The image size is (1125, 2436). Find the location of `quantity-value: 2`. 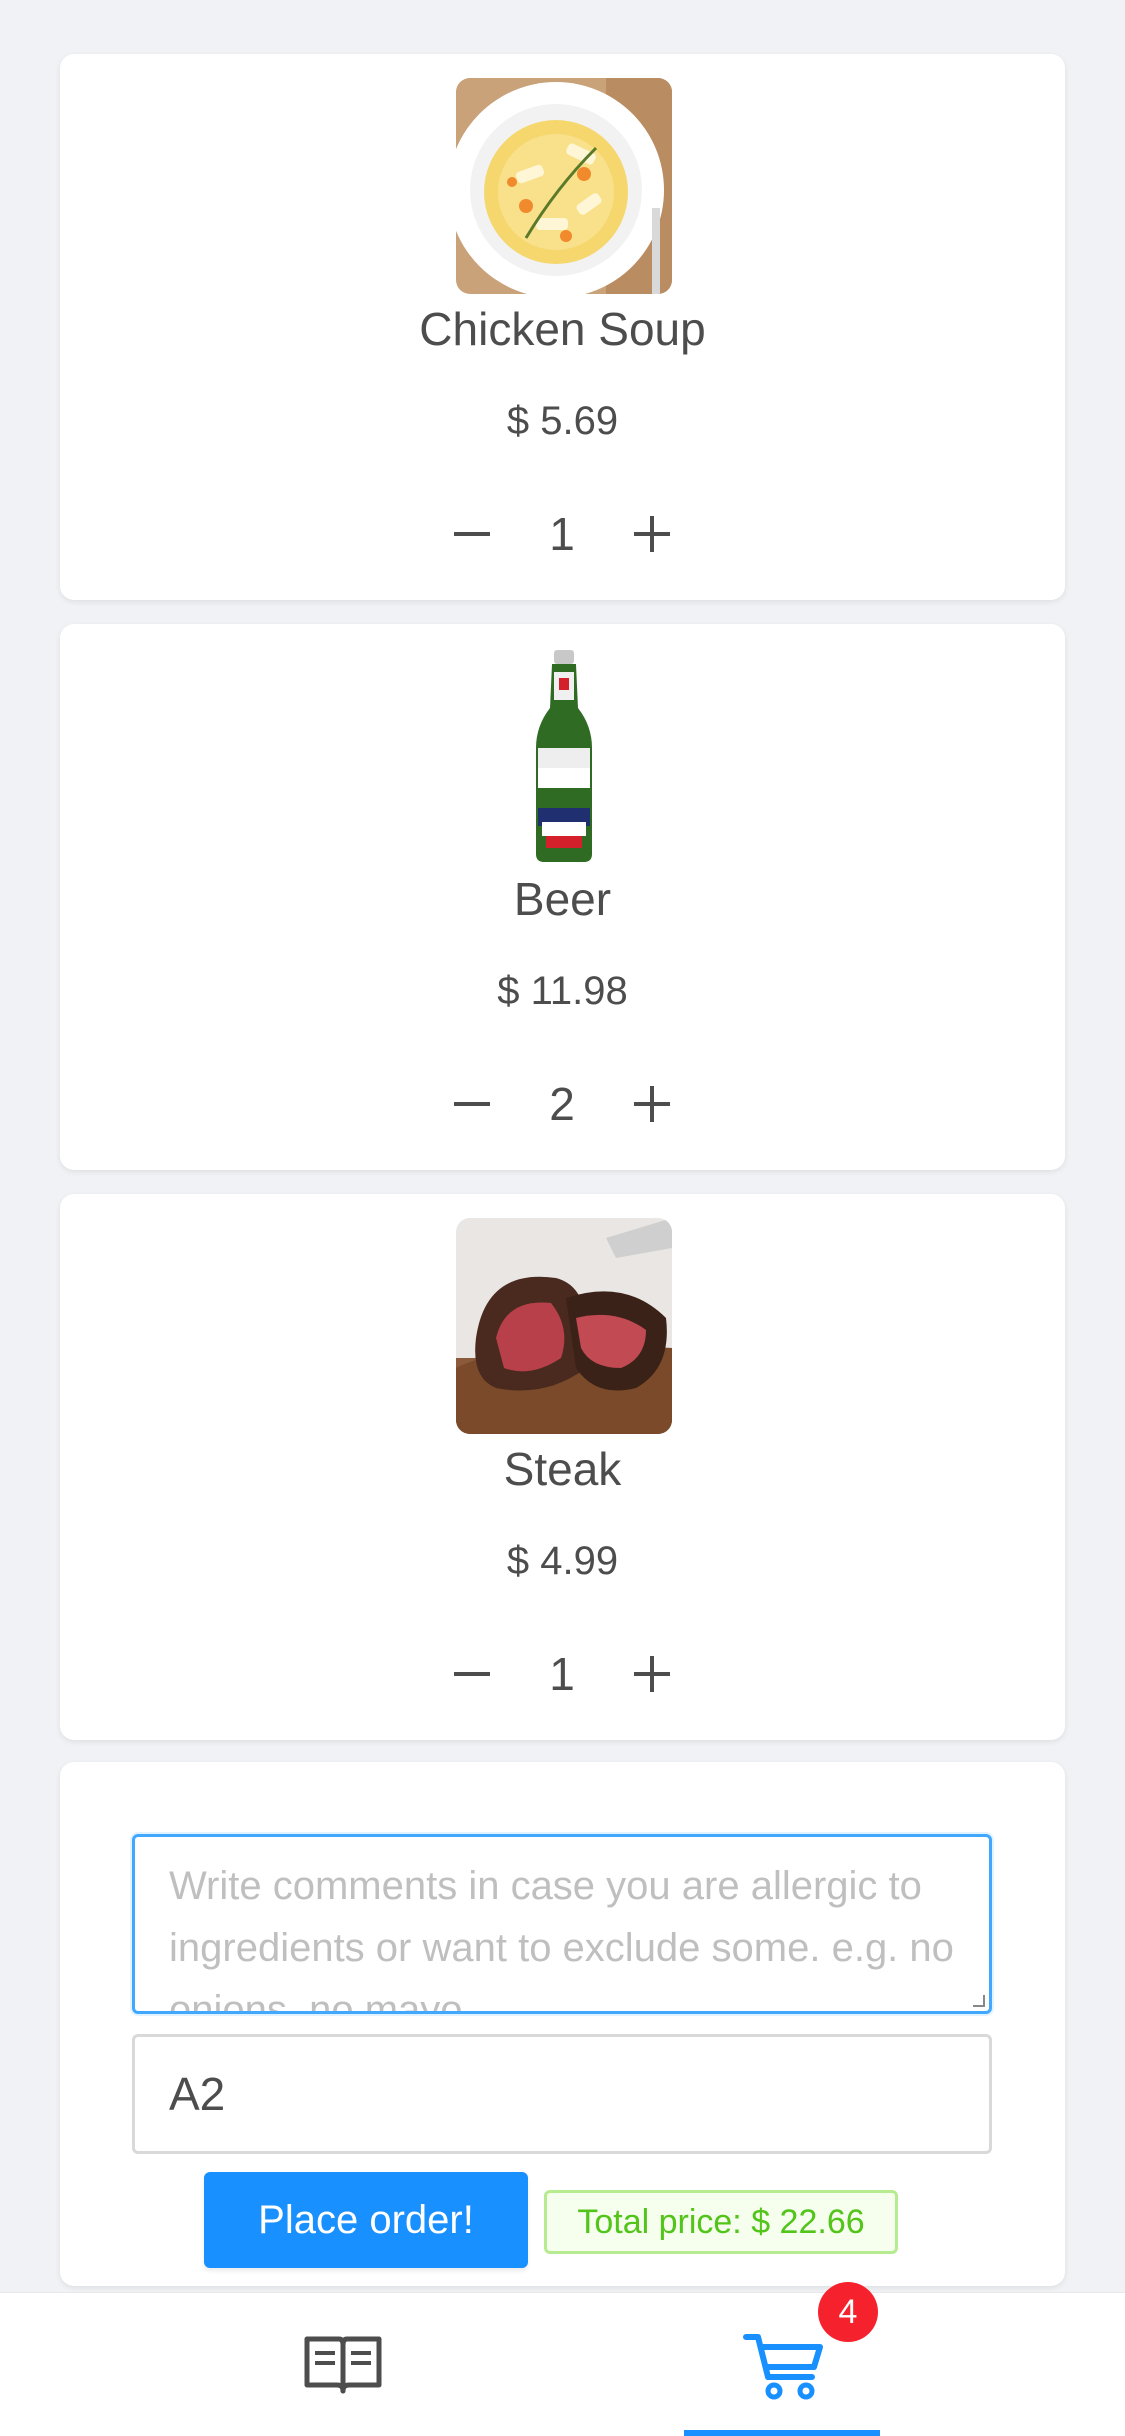

quantity-value: 2 is located at coordinates (562, 1104).